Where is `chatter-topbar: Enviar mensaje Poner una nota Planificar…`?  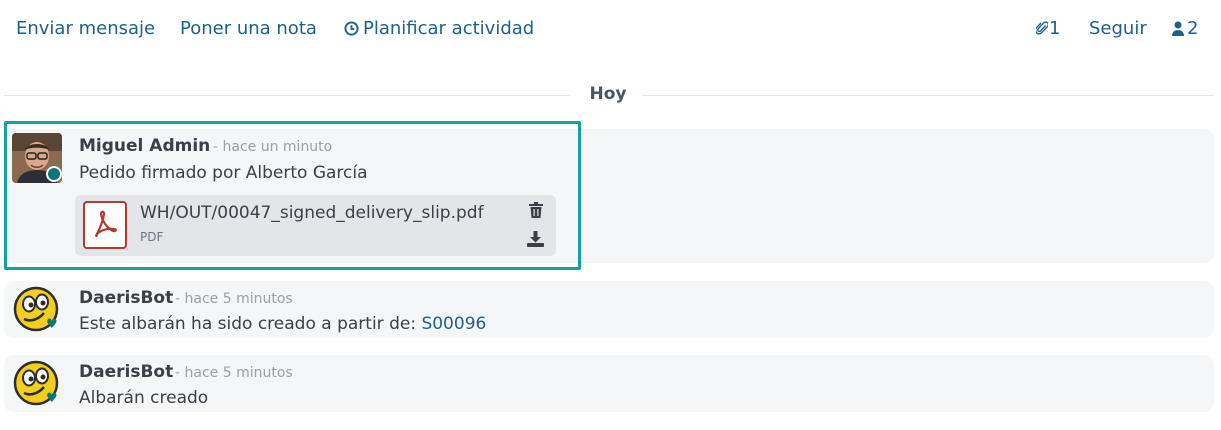
chatter-topbar: Enviar mensaje Poner una nota Planificar… is located at coordinates (610, 30).